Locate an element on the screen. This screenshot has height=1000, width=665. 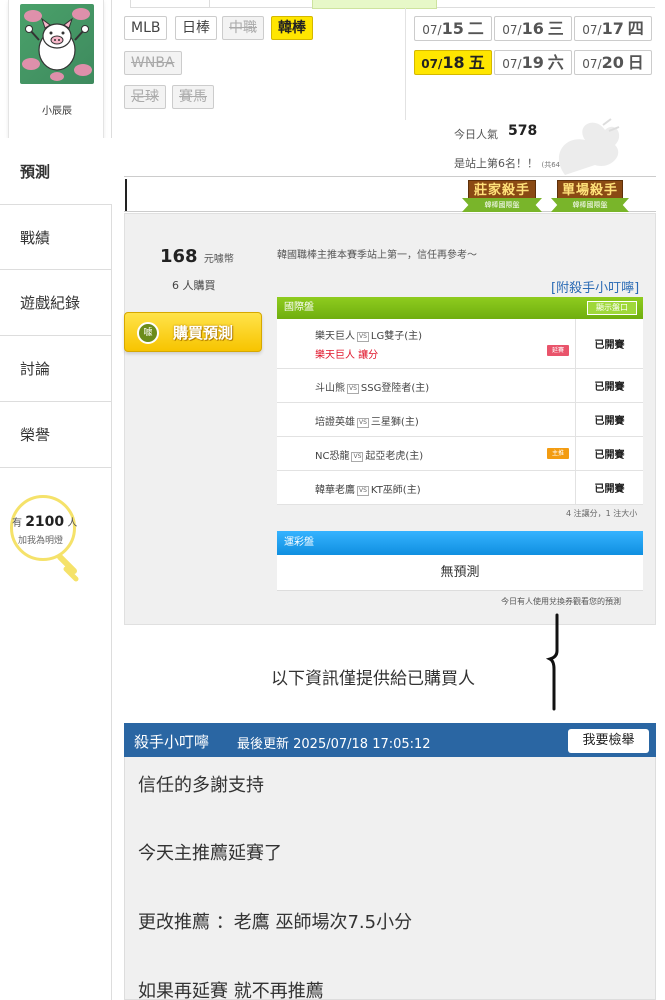
lottery-header: 運彩盤 is located at coordinates (460, 543).